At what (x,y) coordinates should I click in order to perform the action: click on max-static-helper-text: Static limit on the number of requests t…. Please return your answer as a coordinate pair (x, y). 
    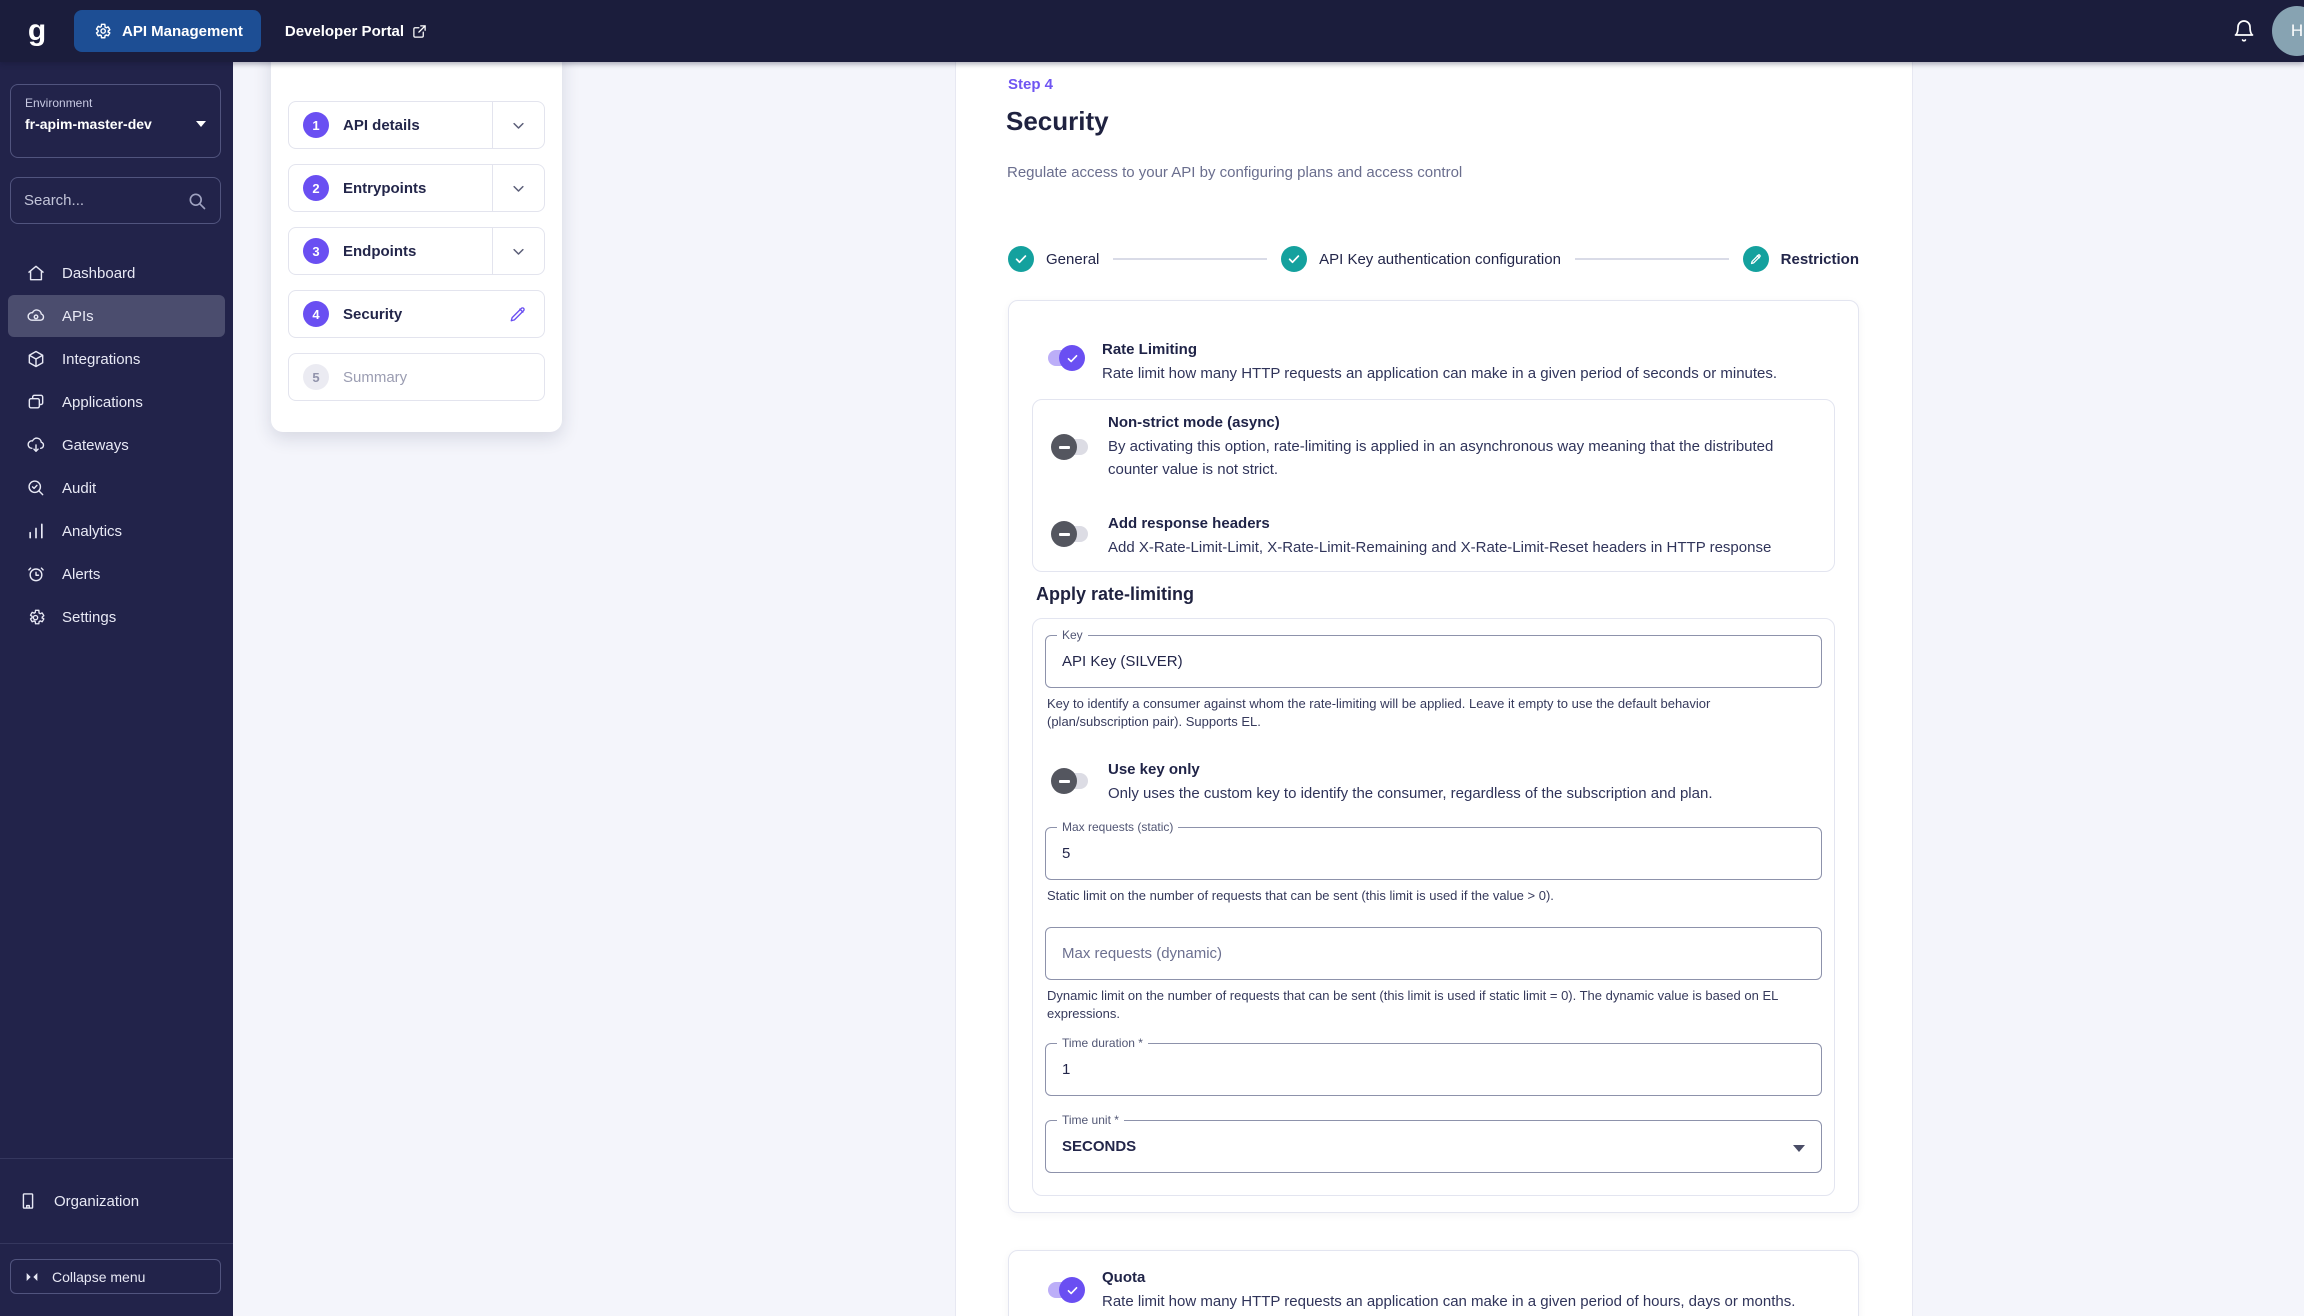
    Looking at the image, I should click on (1300, 895).